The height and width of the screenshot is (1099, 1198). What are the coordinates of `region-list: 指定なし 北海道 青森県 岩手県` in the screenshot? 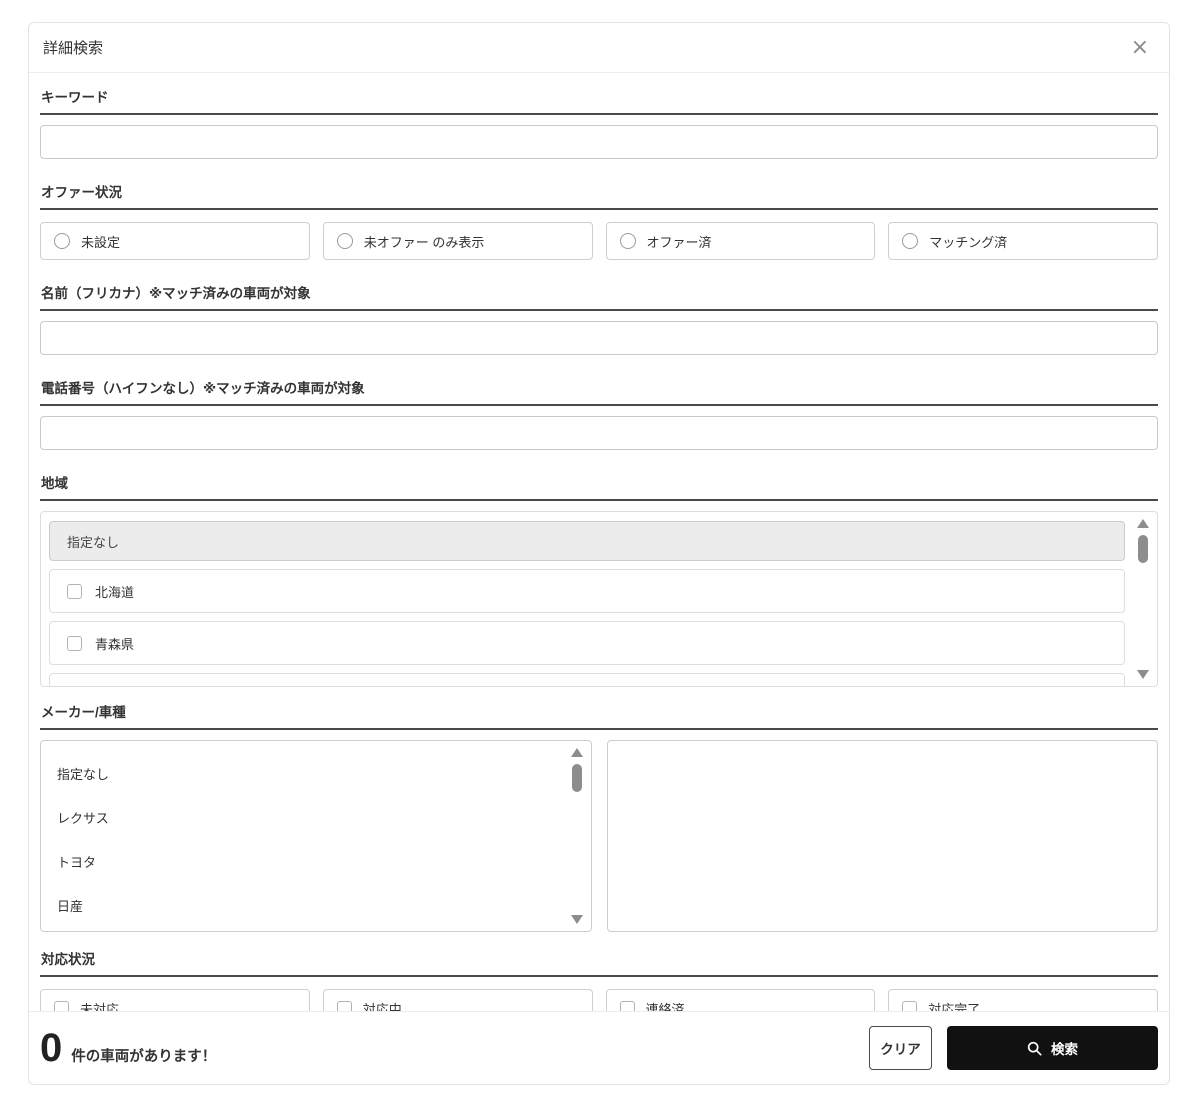 It's located at (599, 599).